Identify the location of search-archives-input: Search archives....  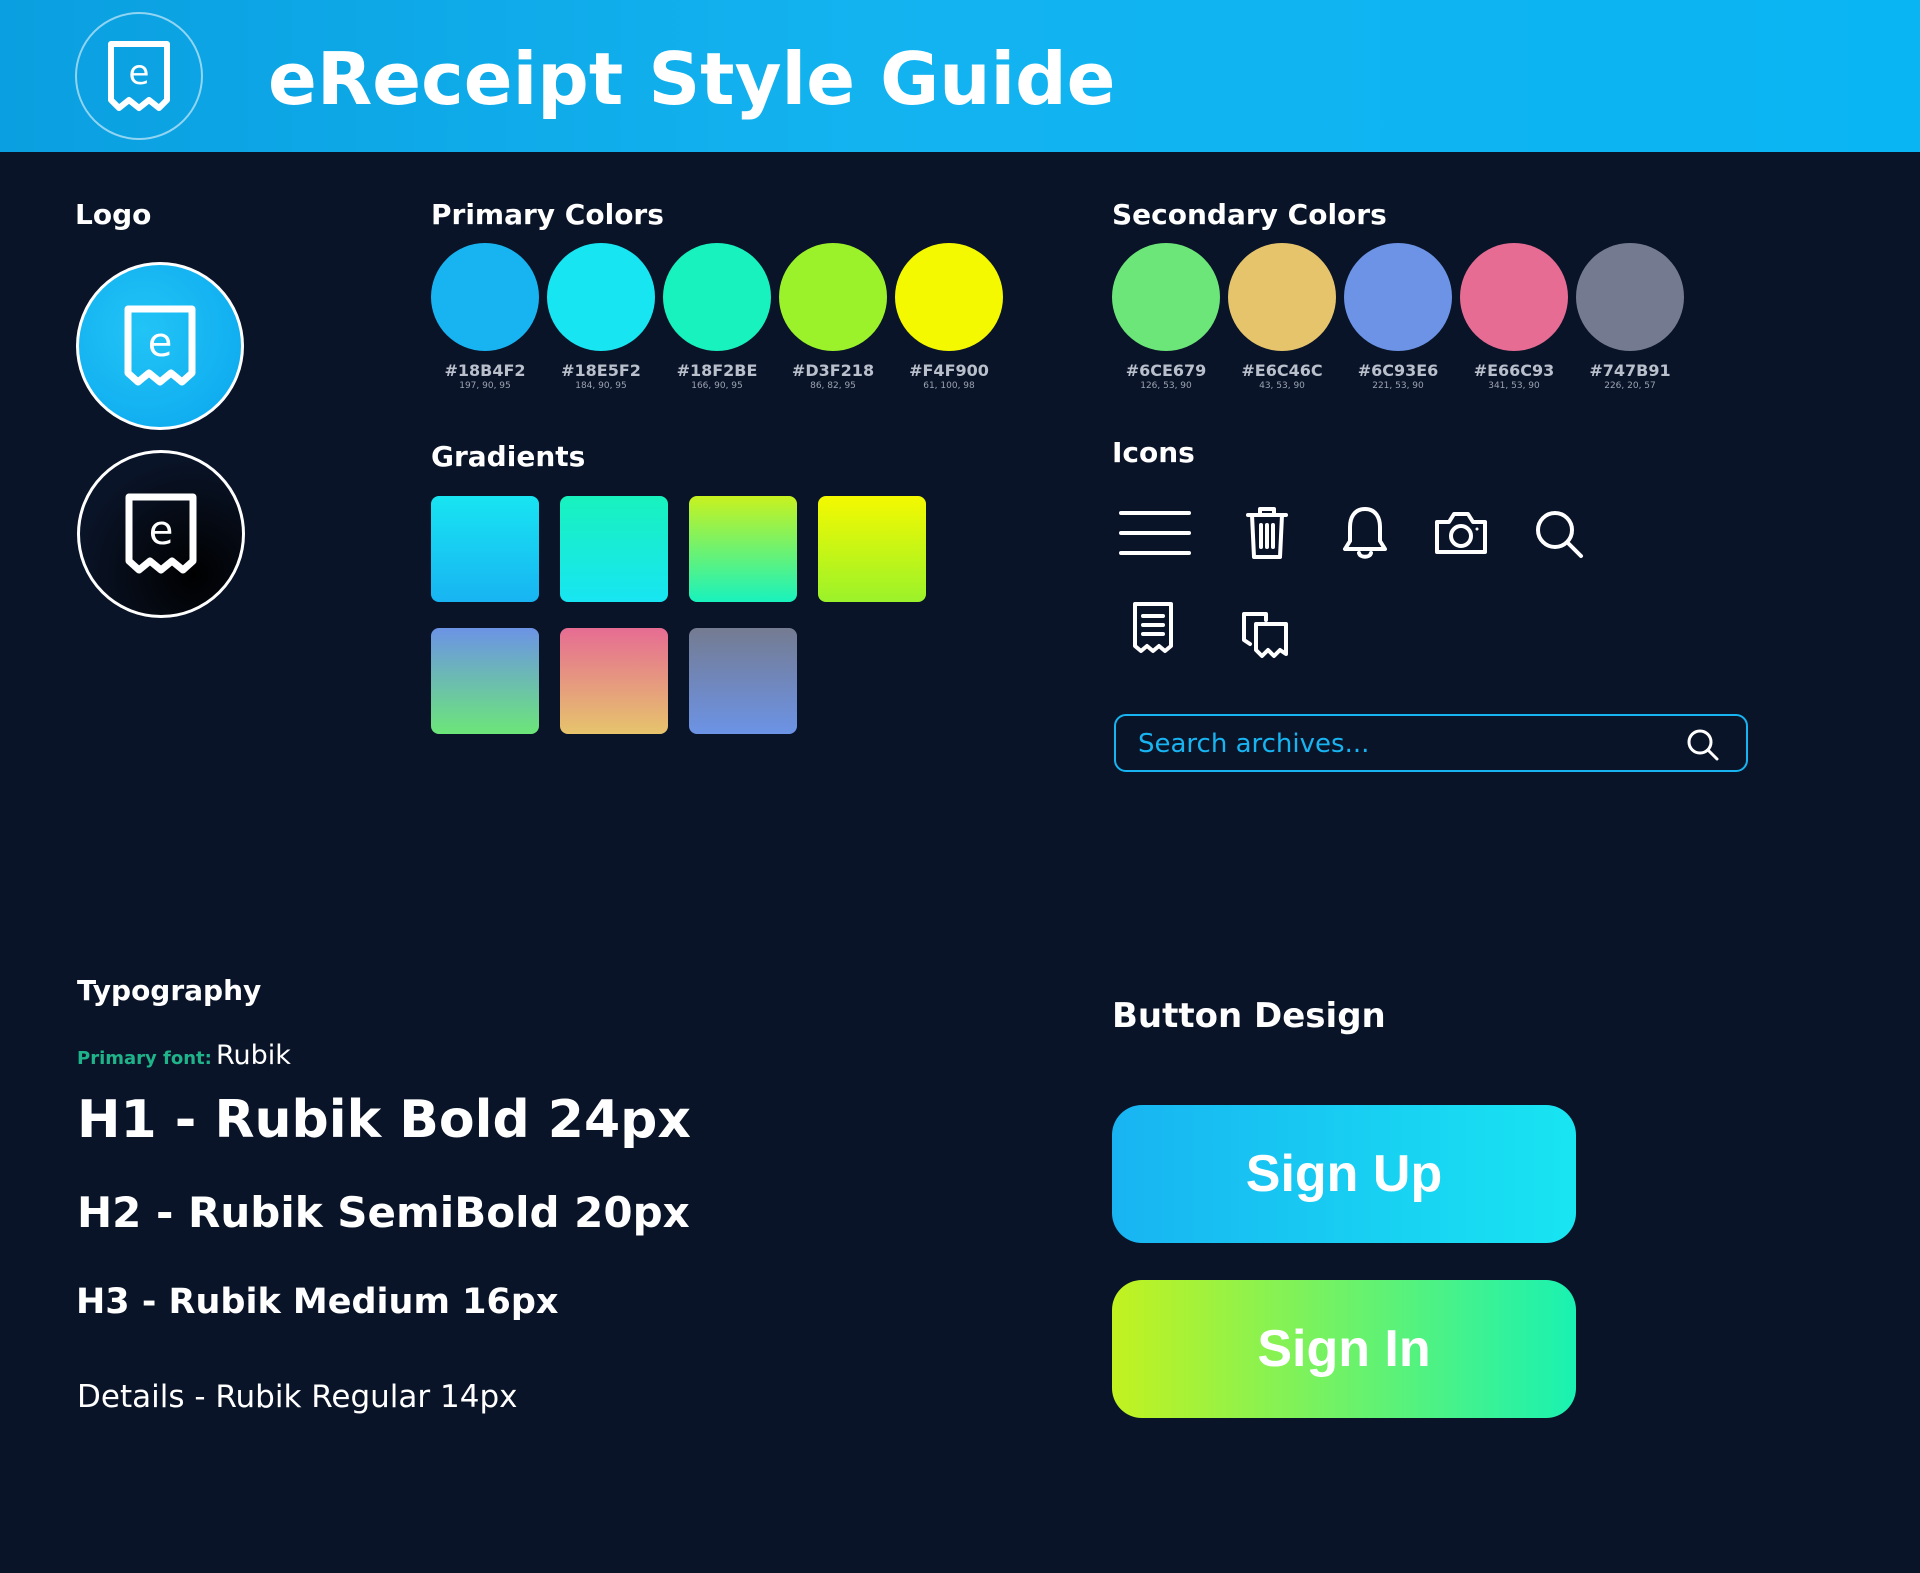
(1431, 743).